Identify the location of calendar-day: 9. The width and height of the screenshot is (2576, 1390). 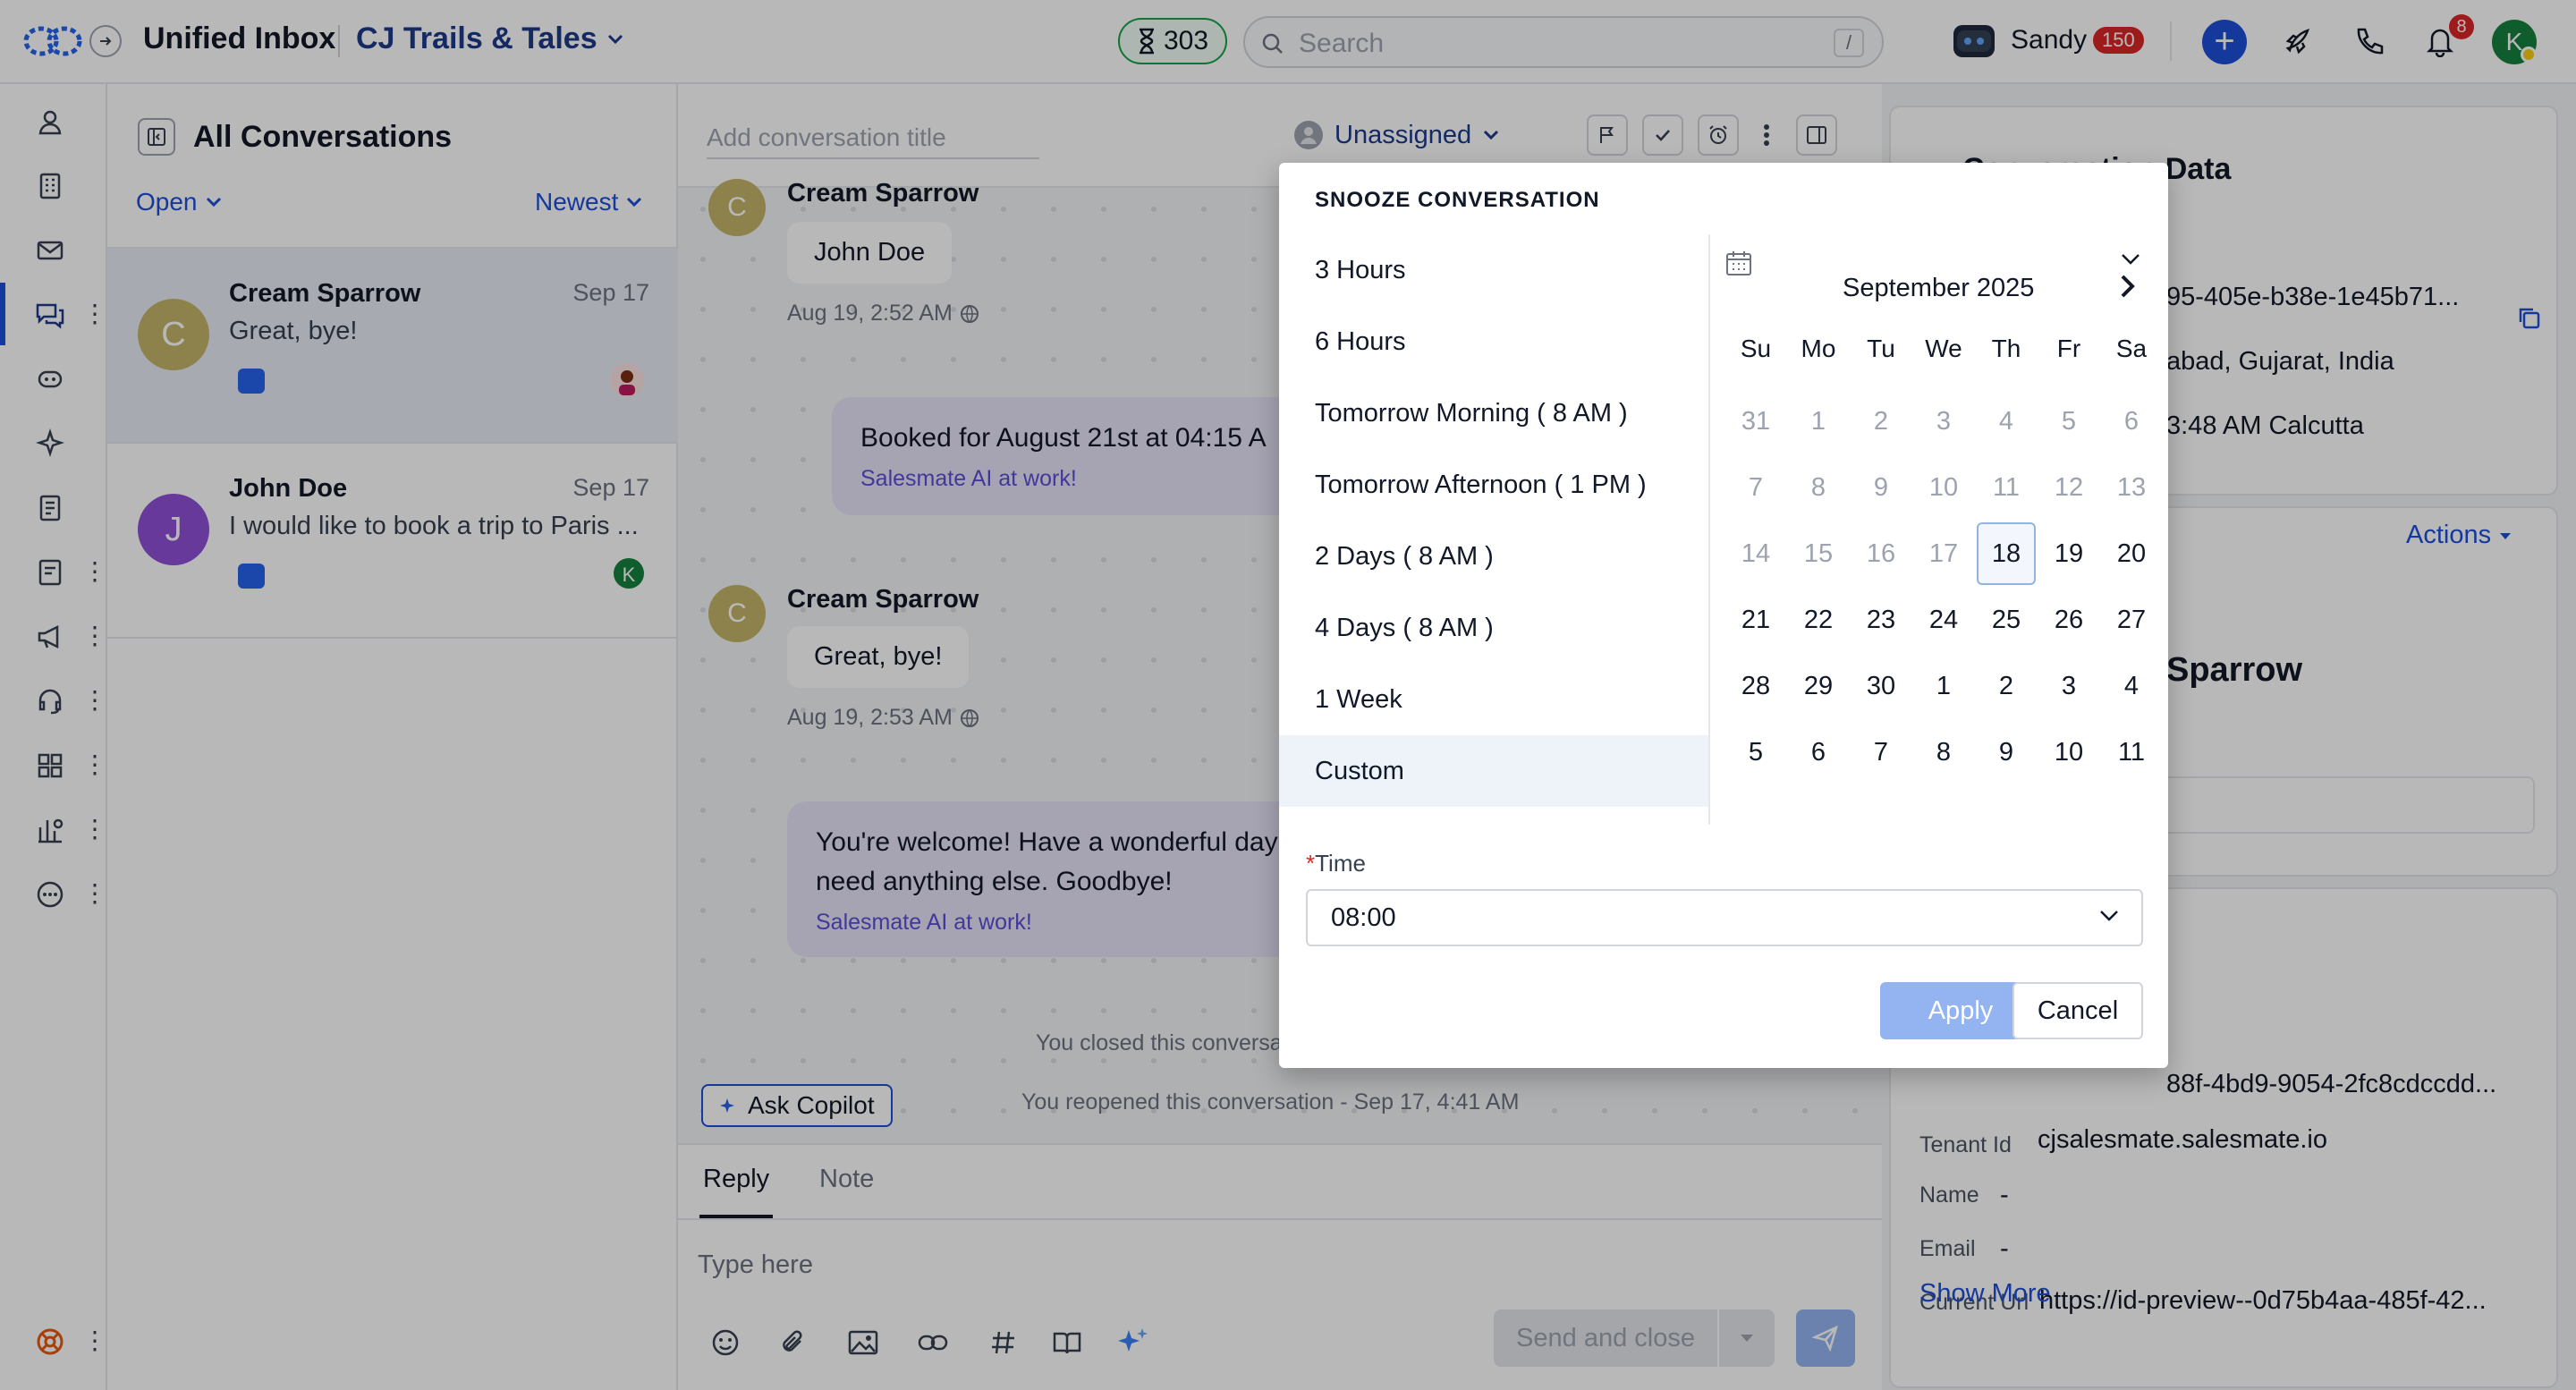
(2006, 752).